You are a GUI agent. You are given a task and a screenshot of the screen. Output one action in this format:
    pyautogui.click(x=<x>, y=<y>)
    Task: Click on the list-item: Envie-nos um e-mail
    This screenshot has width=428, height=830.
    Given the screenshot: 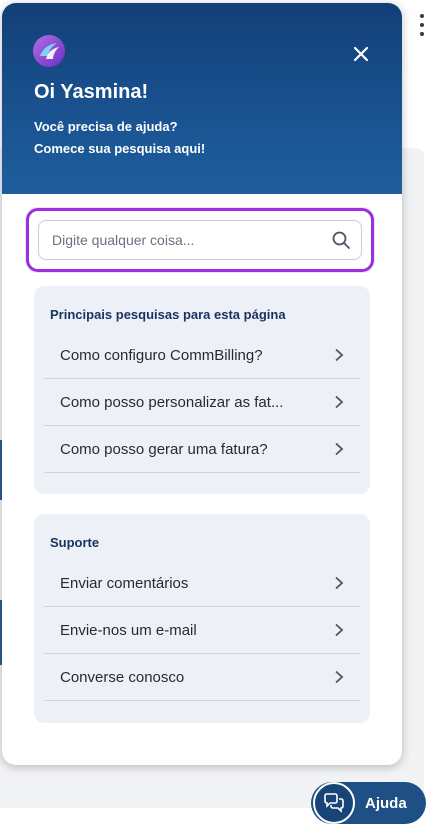 What is the action you would take?
    pyautogui.click(x=202, y=630)
    